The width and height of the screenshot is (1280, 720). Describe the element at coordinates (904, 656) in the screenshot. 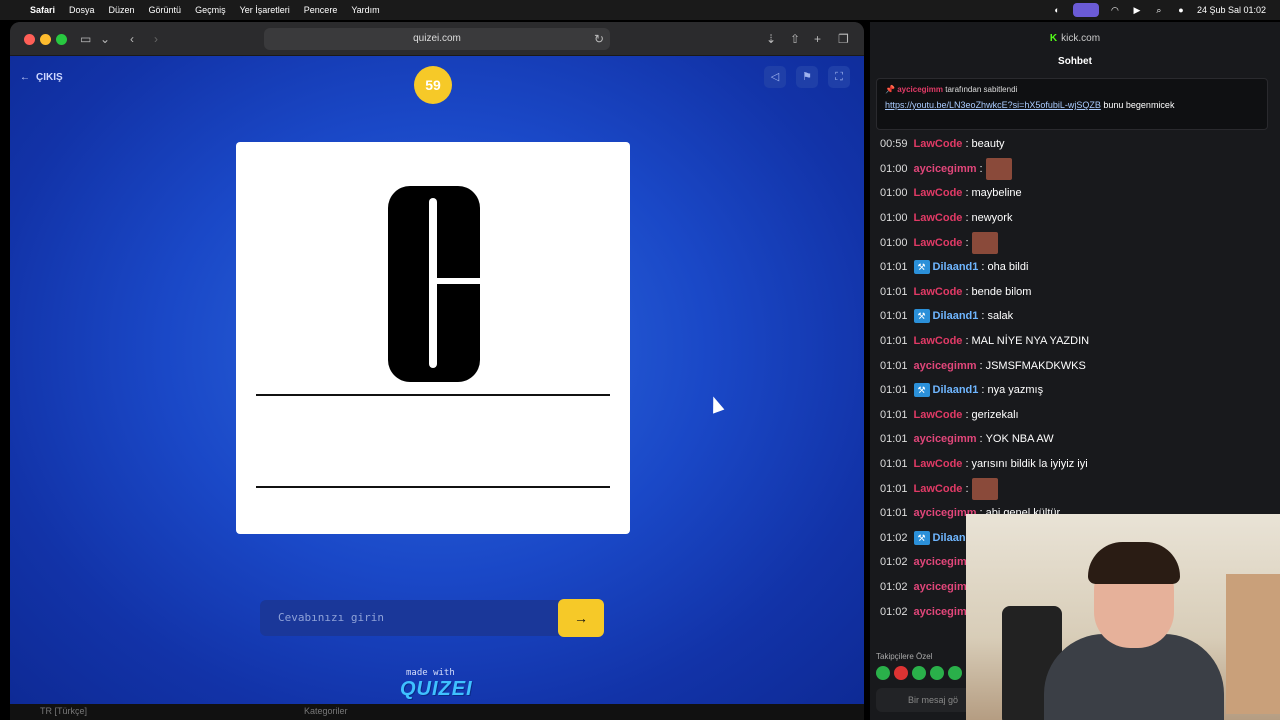

I see `followers-only-label: Takipçilere Özel` at that location.